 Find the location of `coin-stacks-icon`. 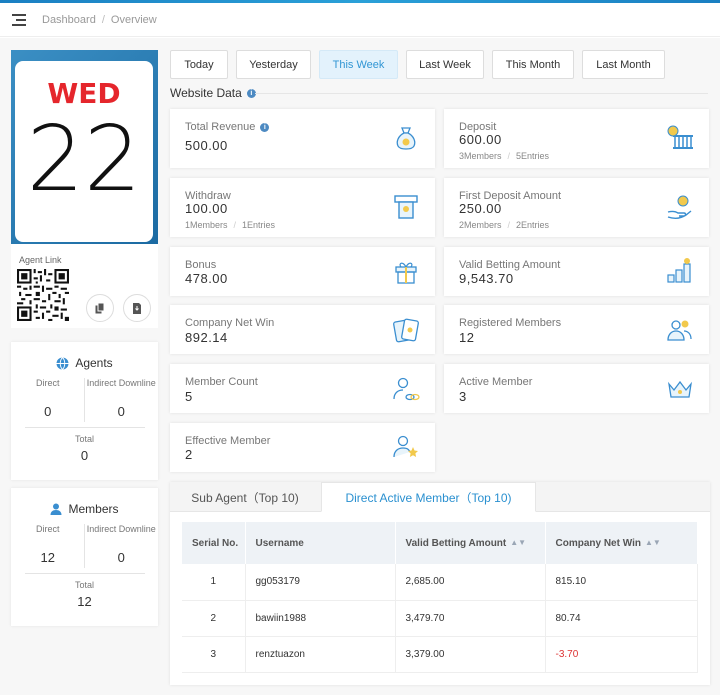

coin-stacks-icon is located at coordinates (679, 270).